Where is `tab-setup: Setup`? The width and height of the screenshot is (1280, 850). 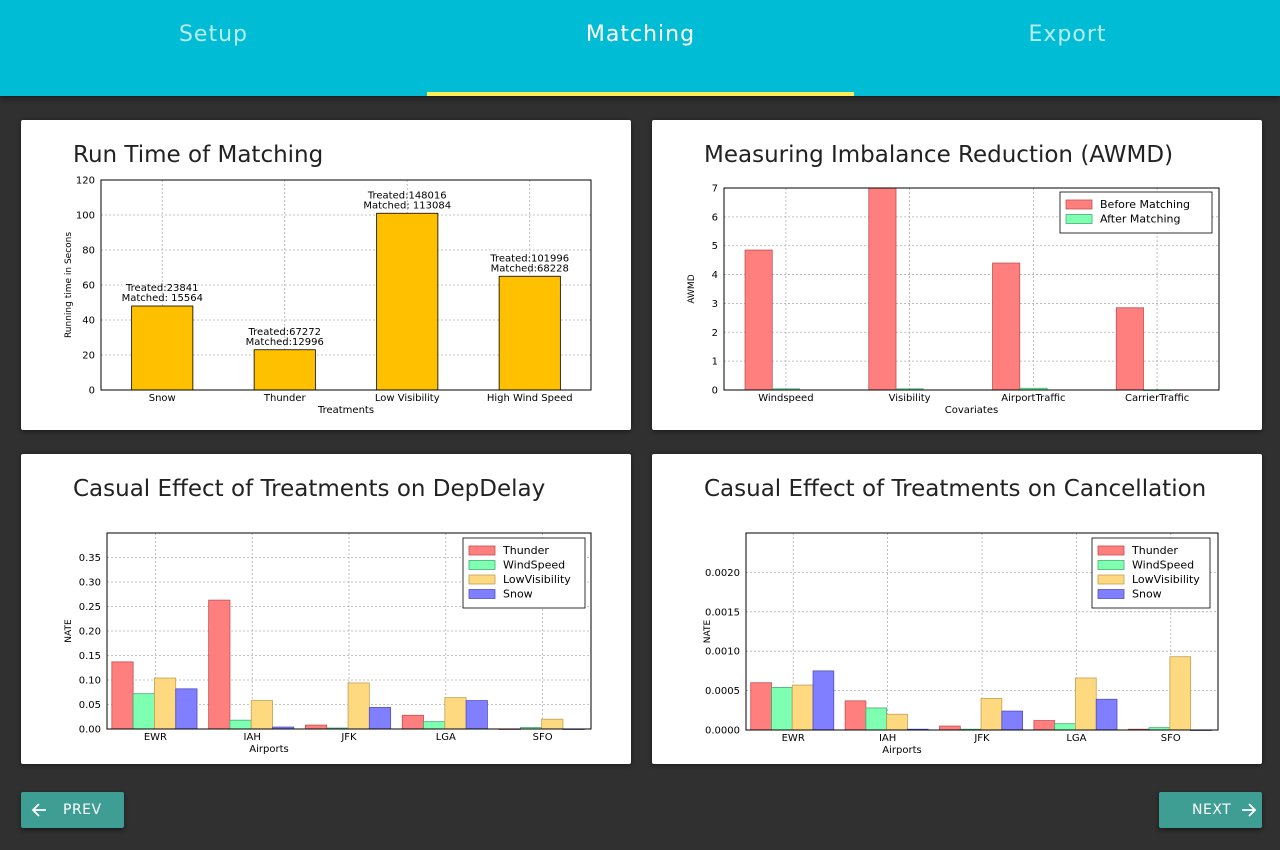
tab-setup: Setup is located at coordinates (213, 48).